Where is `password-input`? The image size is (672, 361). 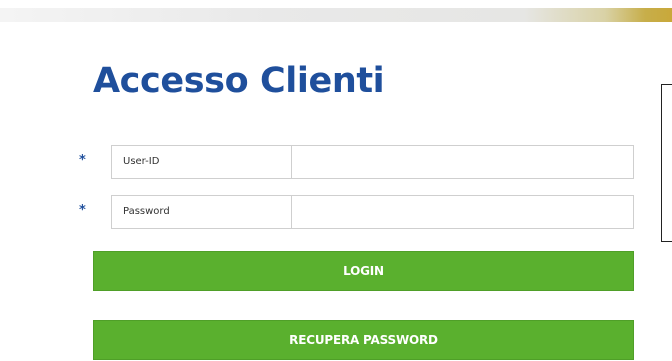
password-input is located at coordinates (462, 212).